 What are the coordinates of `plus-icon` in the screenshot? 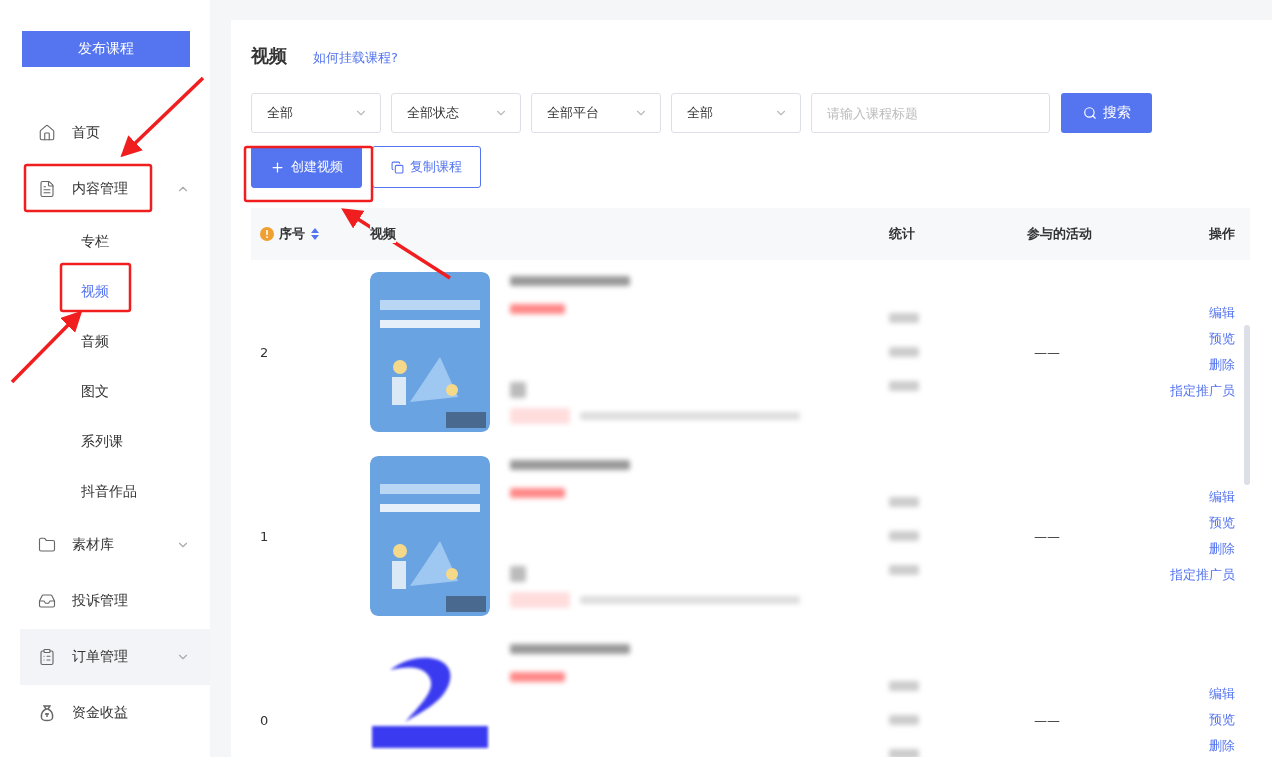 It's located at (277, 167).